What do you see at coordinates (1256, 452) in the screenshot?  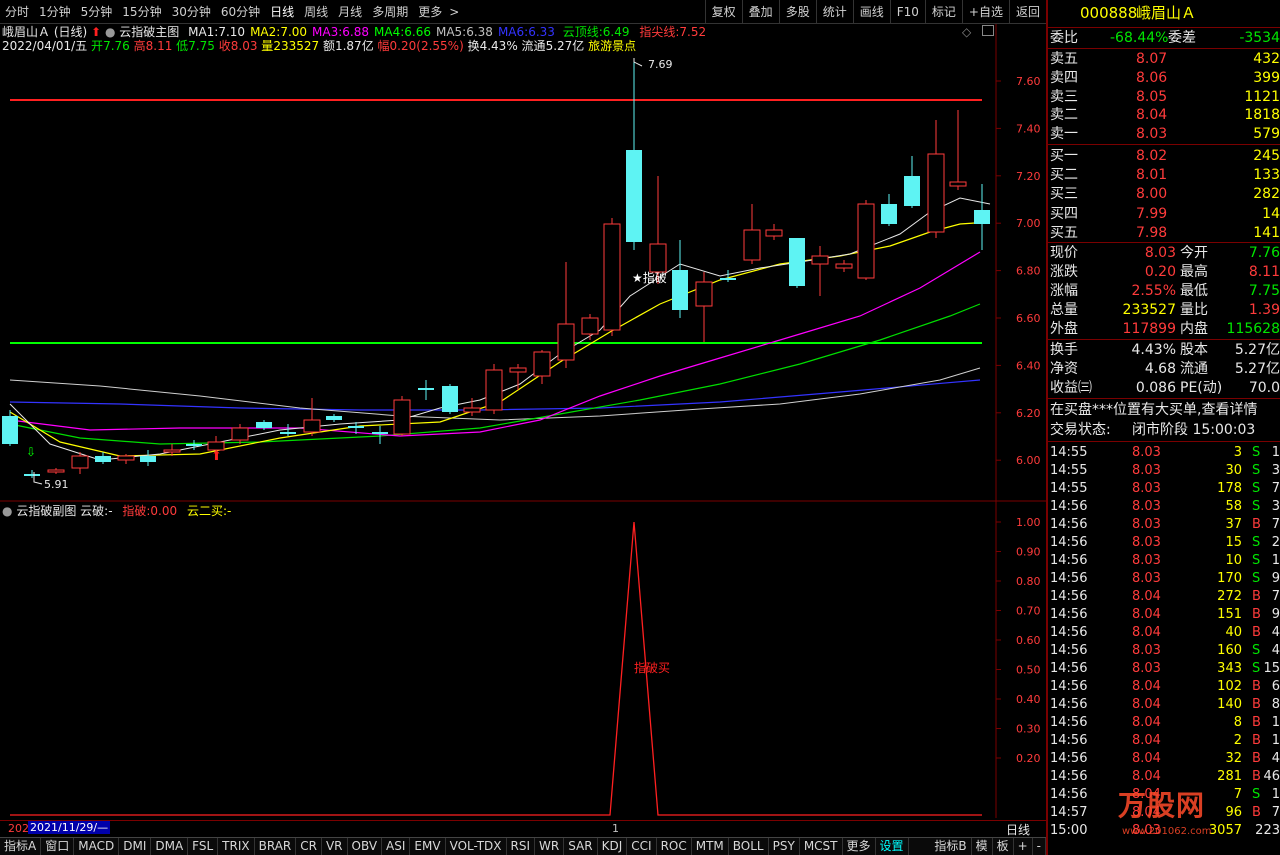 I see `trade-side: S` at bounding box center [1256, 452].